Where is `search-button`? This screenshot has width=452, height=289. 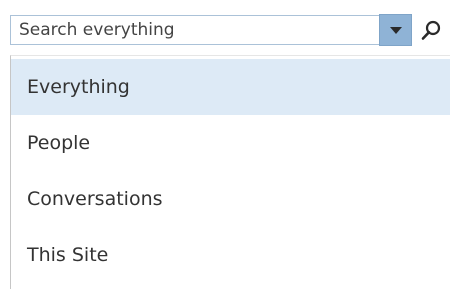 search-button is located at coordinates (431, 30).